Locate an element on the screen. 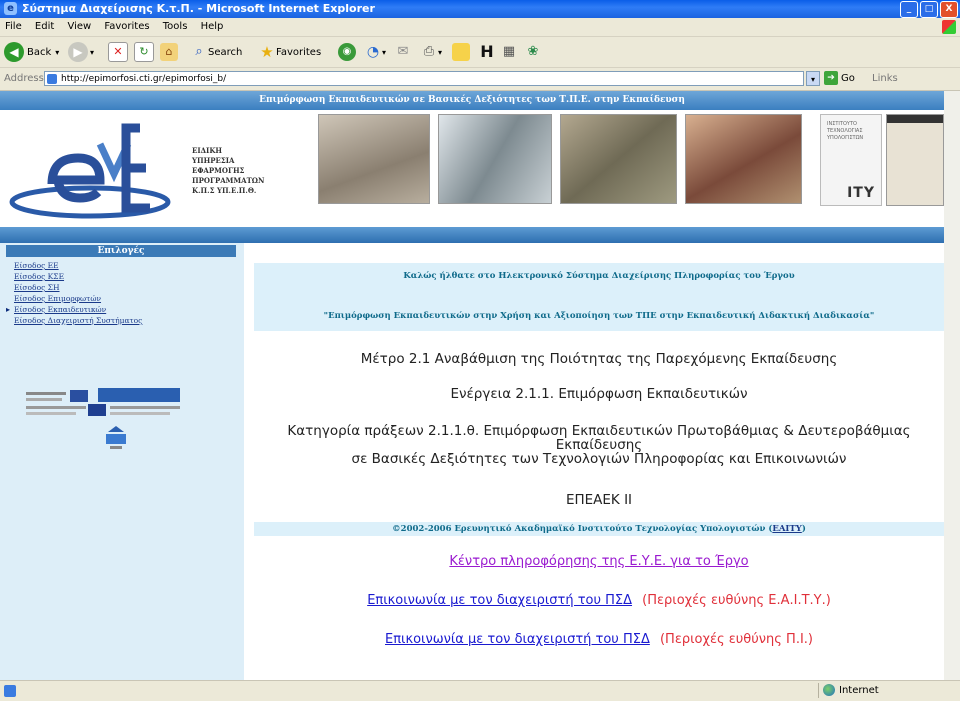 The image size is (960, 701). print-icon: ⎙ is located at coordinates (429, 51).